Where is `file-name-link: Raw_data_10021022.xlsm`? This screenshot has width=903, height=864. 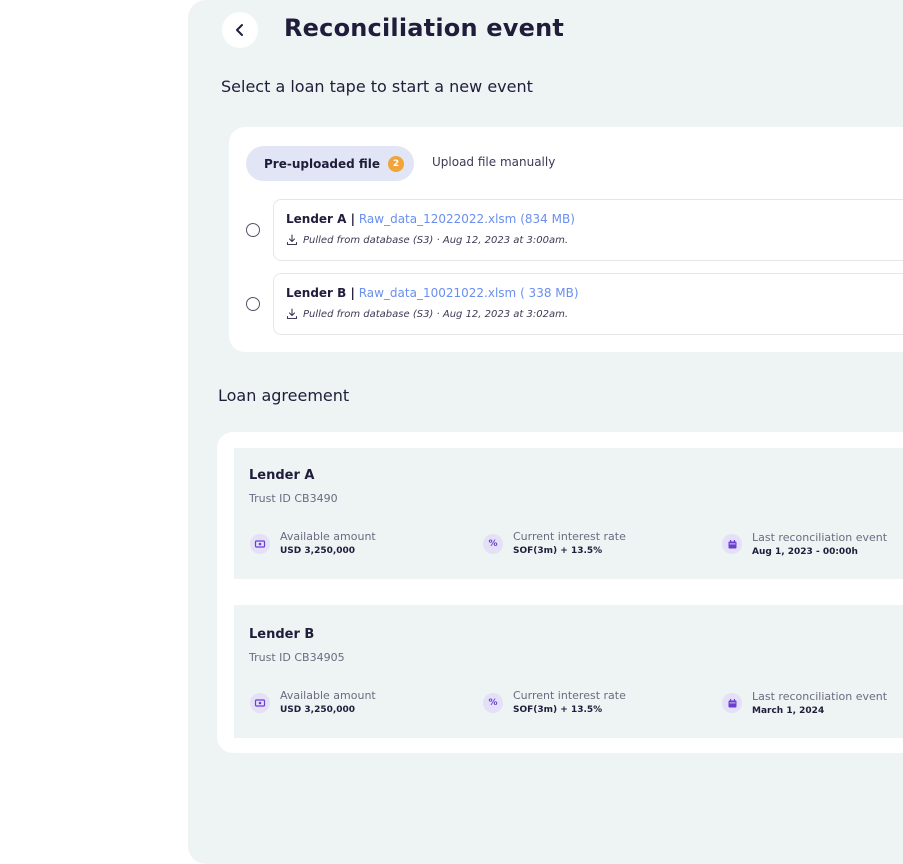 file-name-link: Raw_data_10021022.xlsm is located at coordinates (438, 293).